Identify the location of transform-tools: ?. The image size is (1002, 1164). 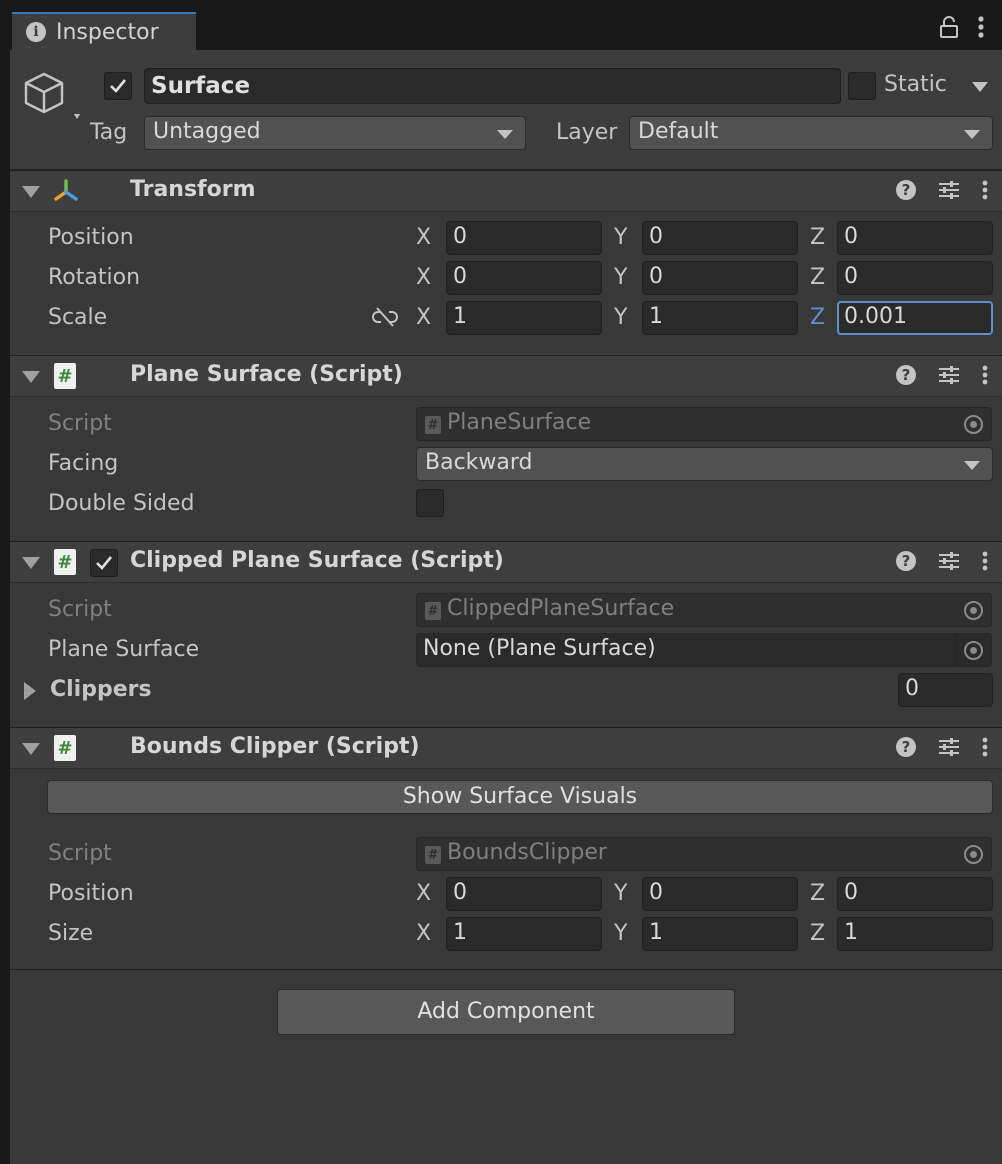
(942, 190).